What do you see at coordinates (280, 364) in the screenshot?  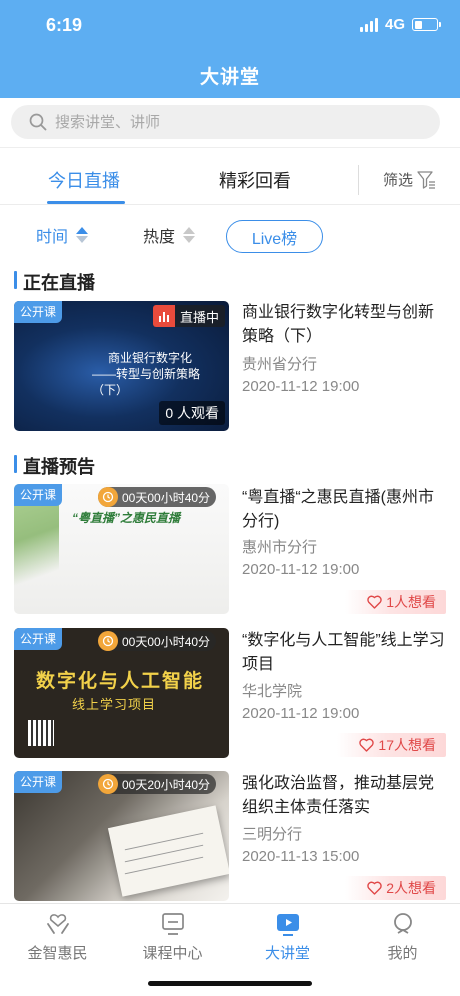 I see `course-organization: 贵州省分行` at bounding box center [280, 364].